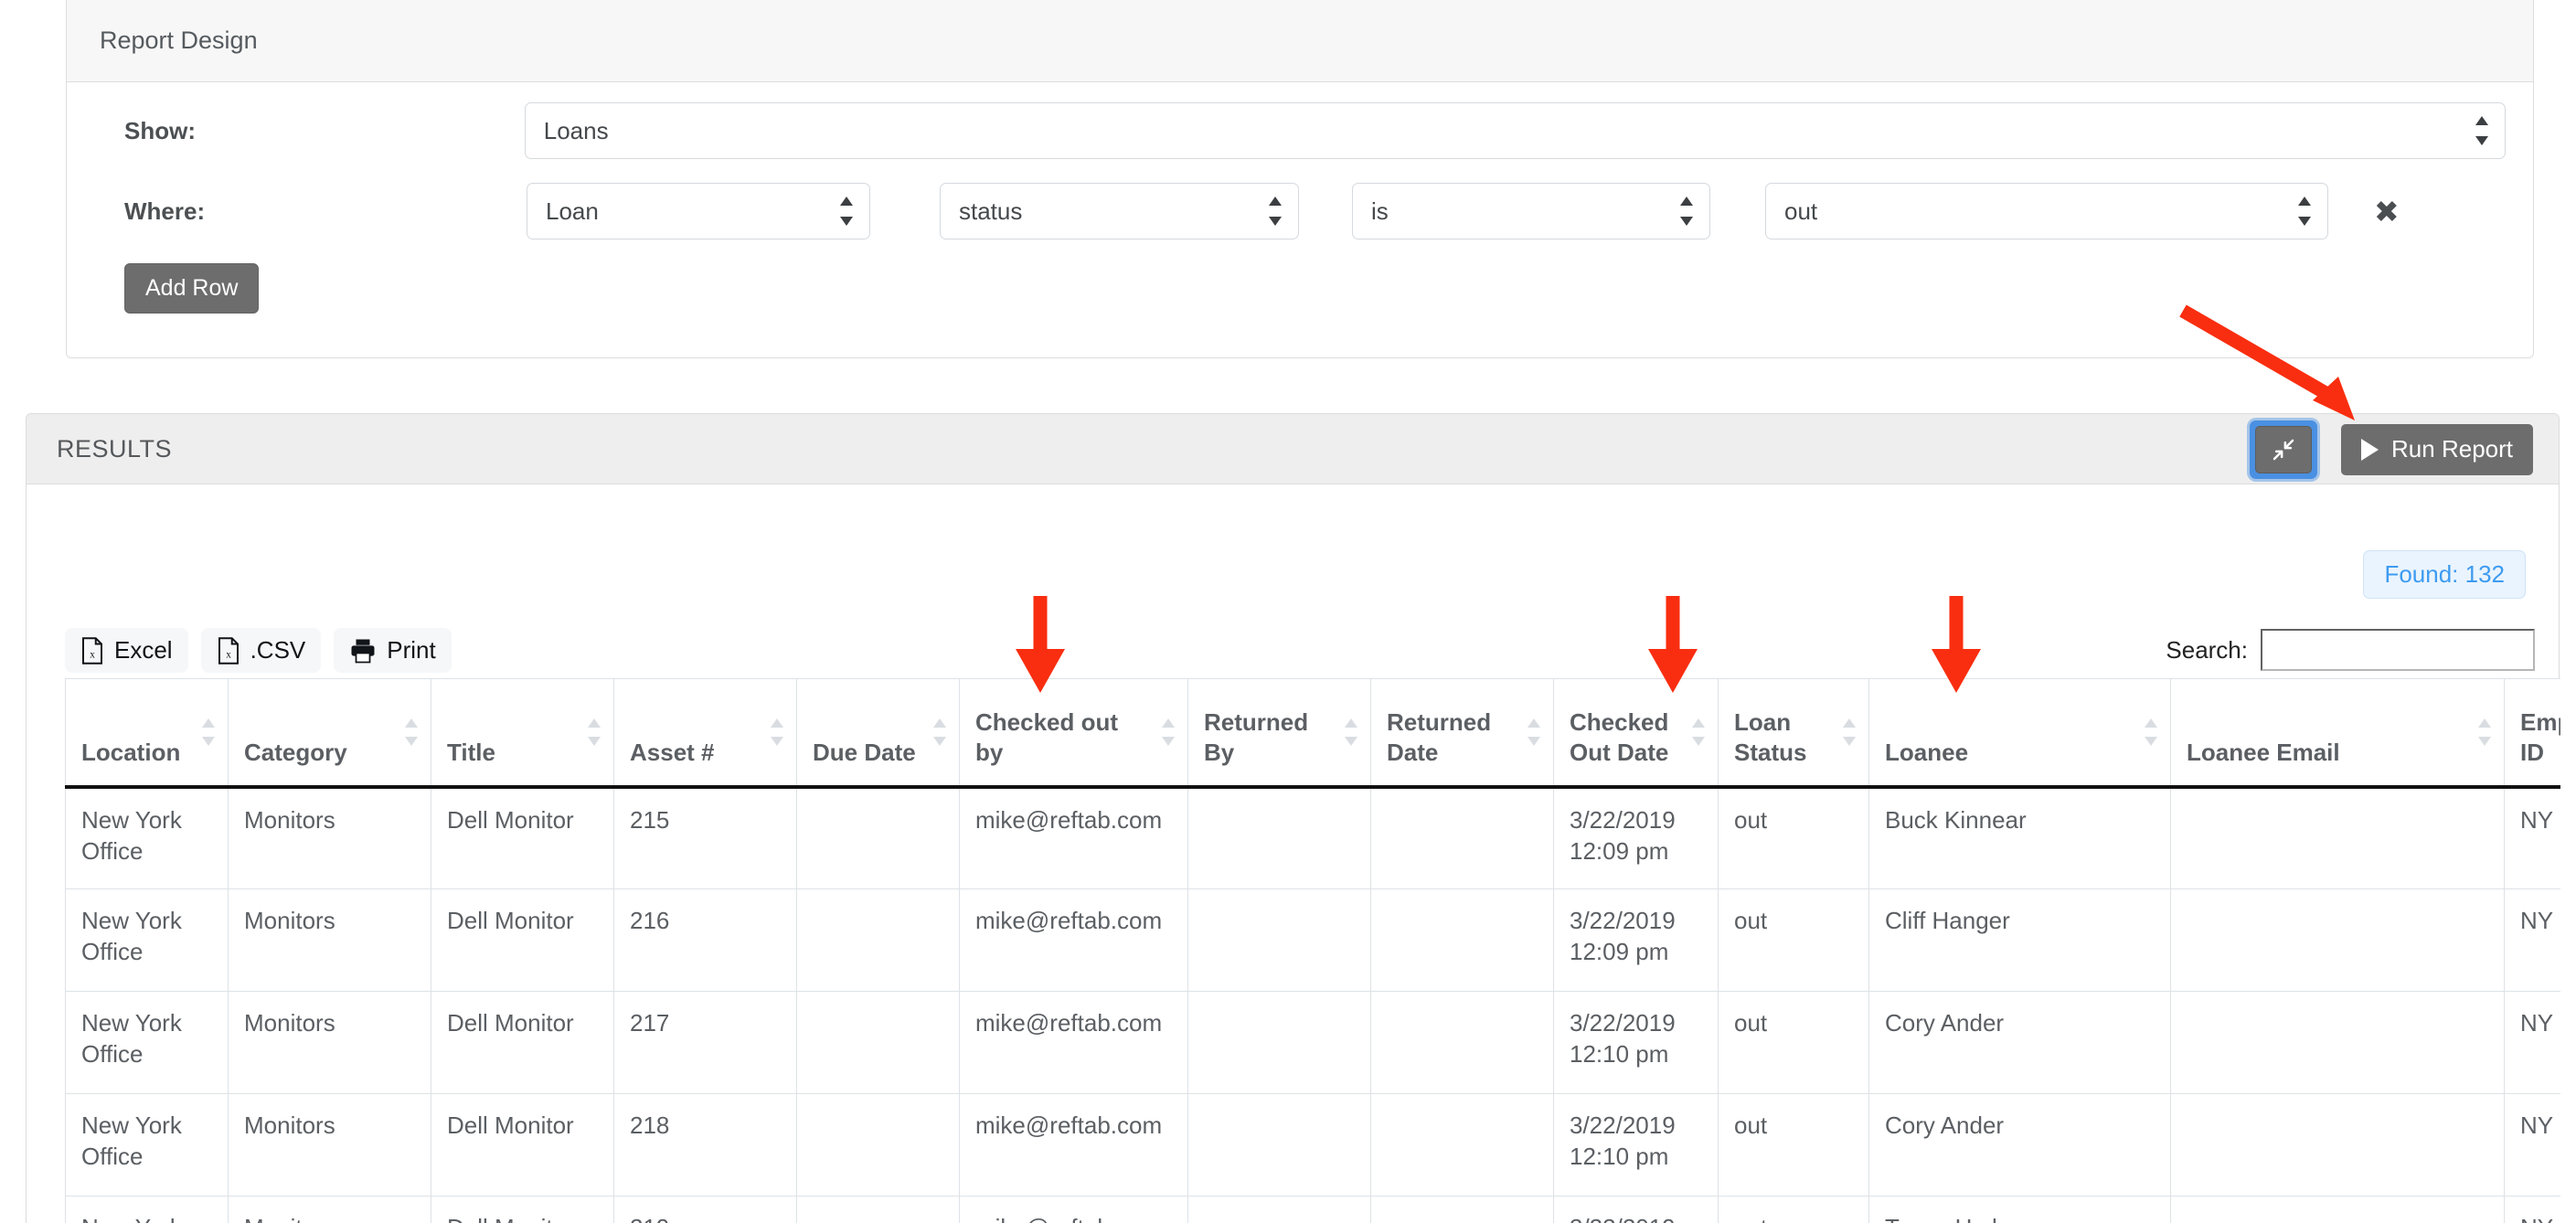 Image resolution: width=2576 pixels, height=1223 pixels. What do you see at coordinates (522, 734) in the screenshot?
I see `column-header-title: Title` at bounding box center [522, 734].